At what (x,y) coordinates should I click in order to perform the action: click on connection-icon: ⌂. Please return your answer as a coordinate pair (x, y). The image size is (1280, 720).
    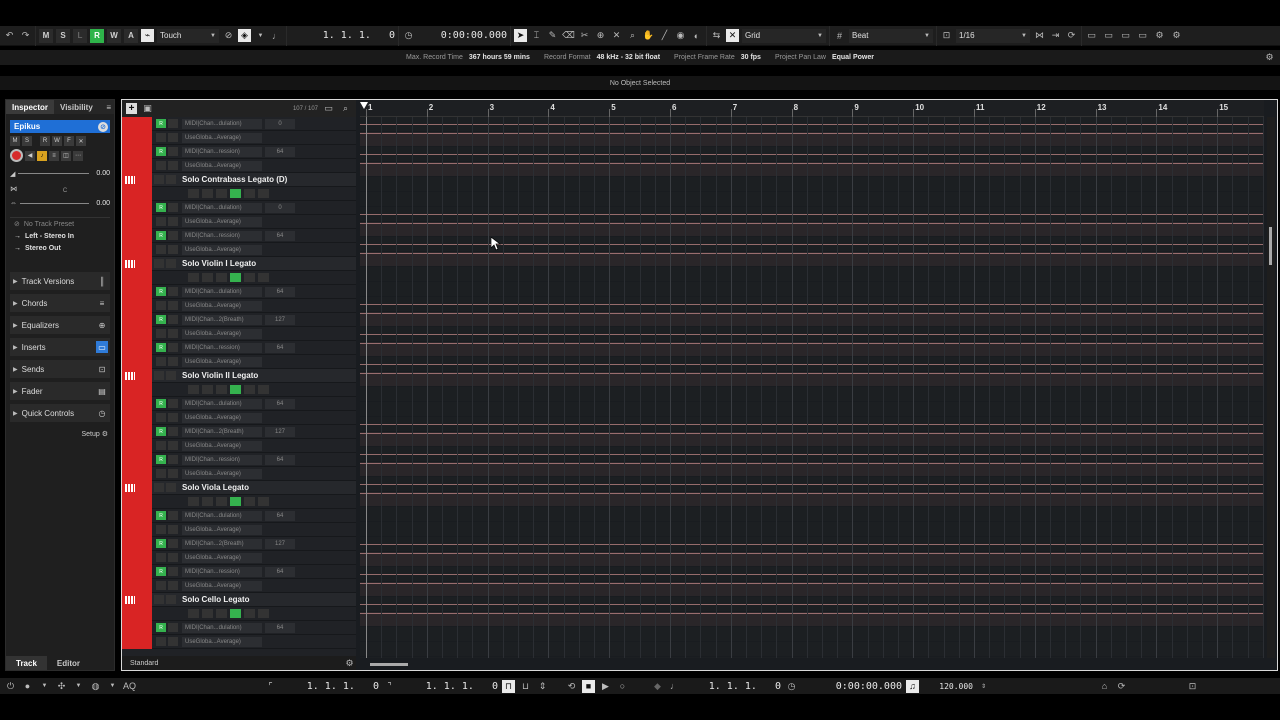
    Looking at the image, I should click on (1104, 686).